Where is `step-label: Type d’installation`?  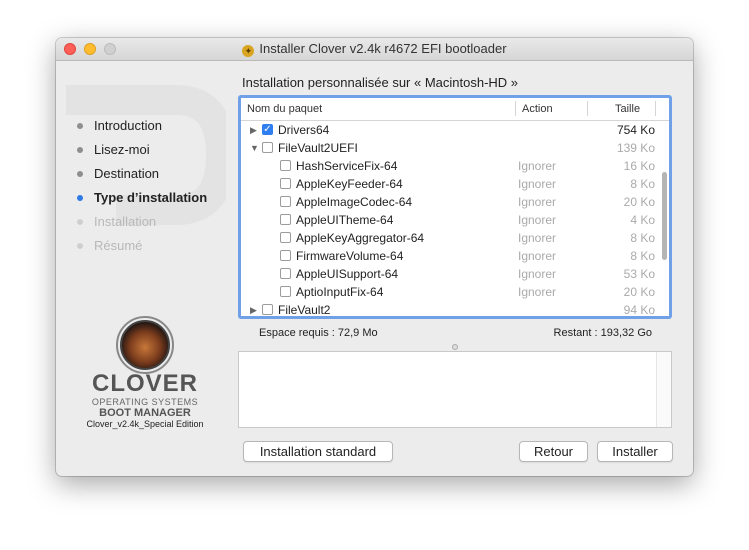
step-label: Type d’installation is located at coordinates (151, 197).